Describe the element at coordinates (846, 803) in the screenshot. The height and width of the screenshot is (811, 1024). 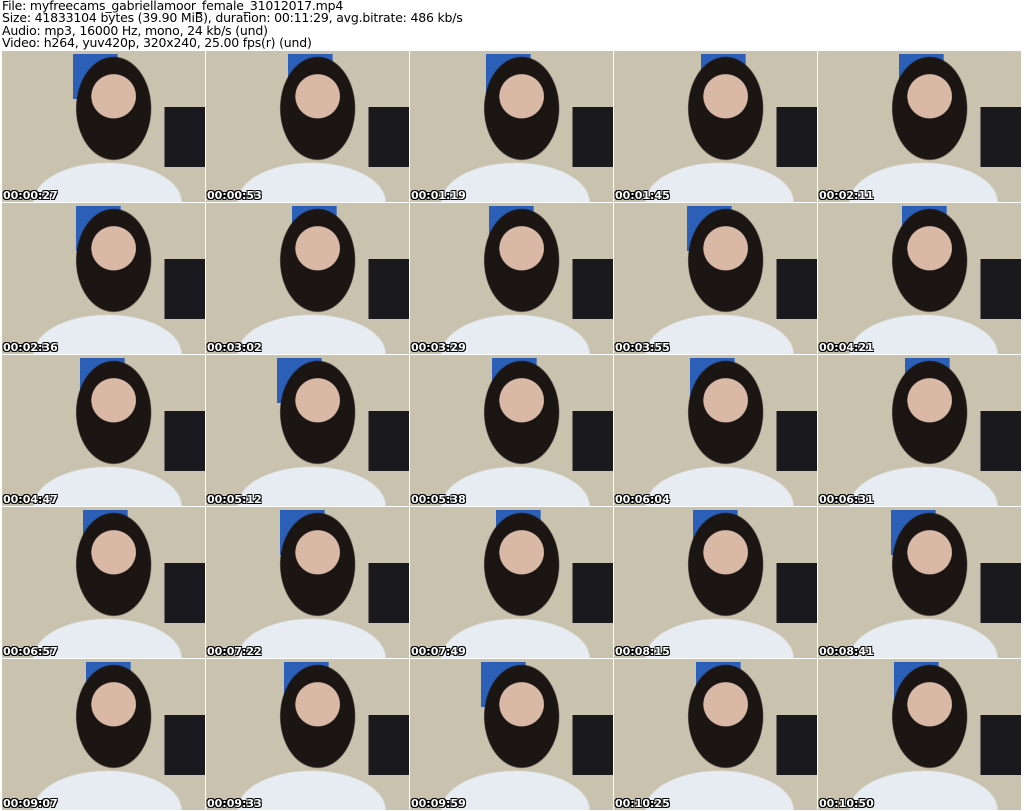
I see `frame-timestamp: 00:10:50` at that location.